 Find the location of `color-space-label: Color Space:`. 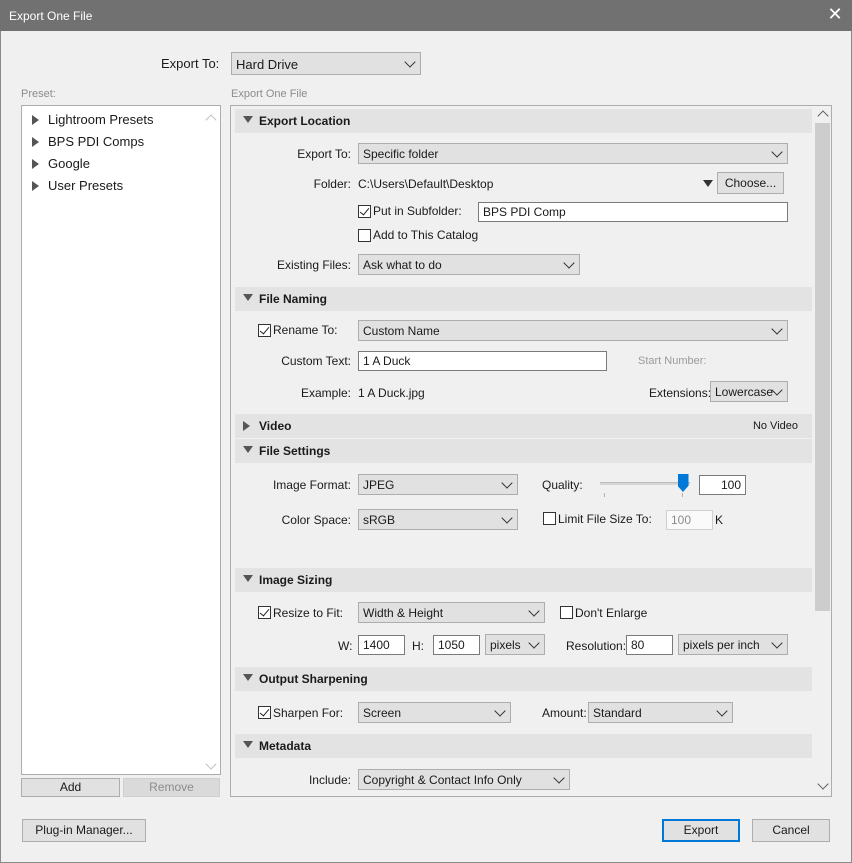

color-space-label: Color Space: is located at coordinates (316, 520).